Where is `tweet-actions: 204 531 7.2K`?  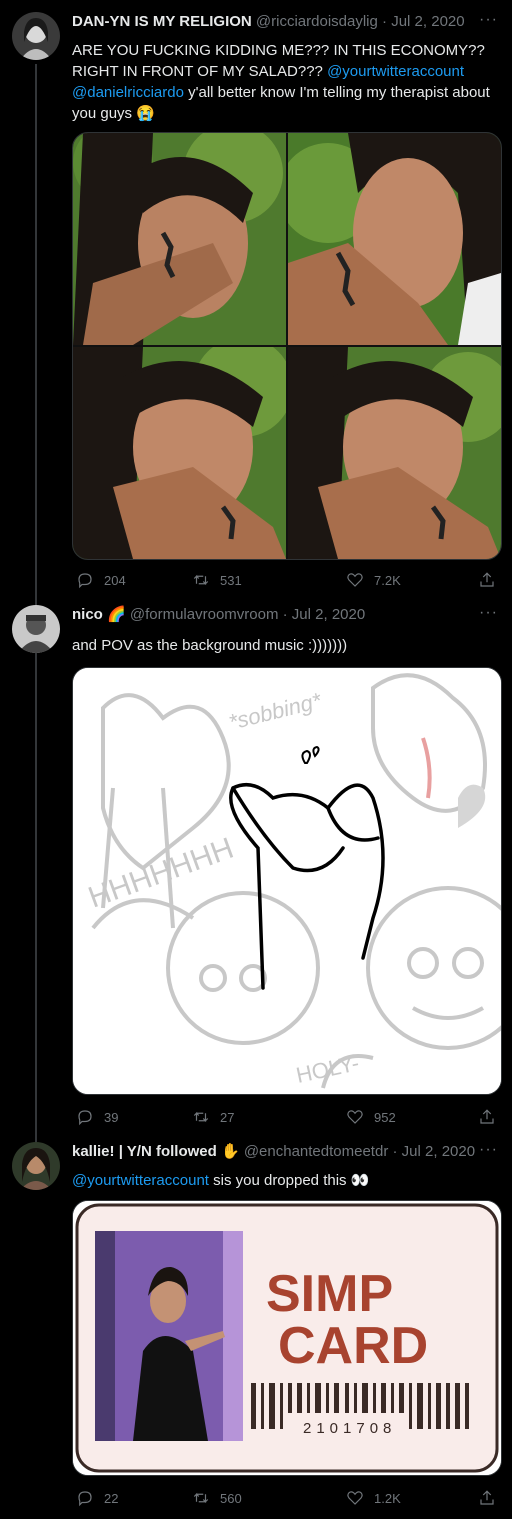
tweet-actions: 204 531 7.2K is located at coordinates (286, 580).